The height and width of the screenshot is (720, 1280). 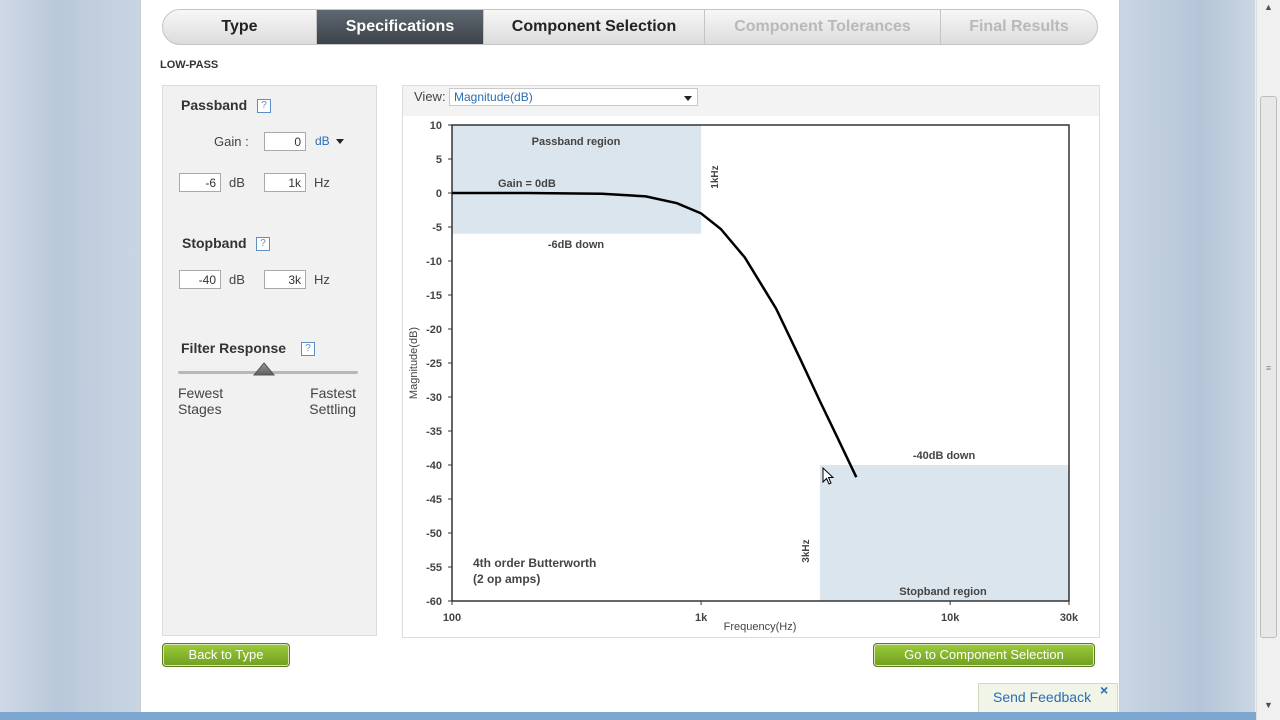 What do you see at coordinates (264, 106) in the screenshot?
I see `passband-help-icon: ?` at bounding box center [264, 106].